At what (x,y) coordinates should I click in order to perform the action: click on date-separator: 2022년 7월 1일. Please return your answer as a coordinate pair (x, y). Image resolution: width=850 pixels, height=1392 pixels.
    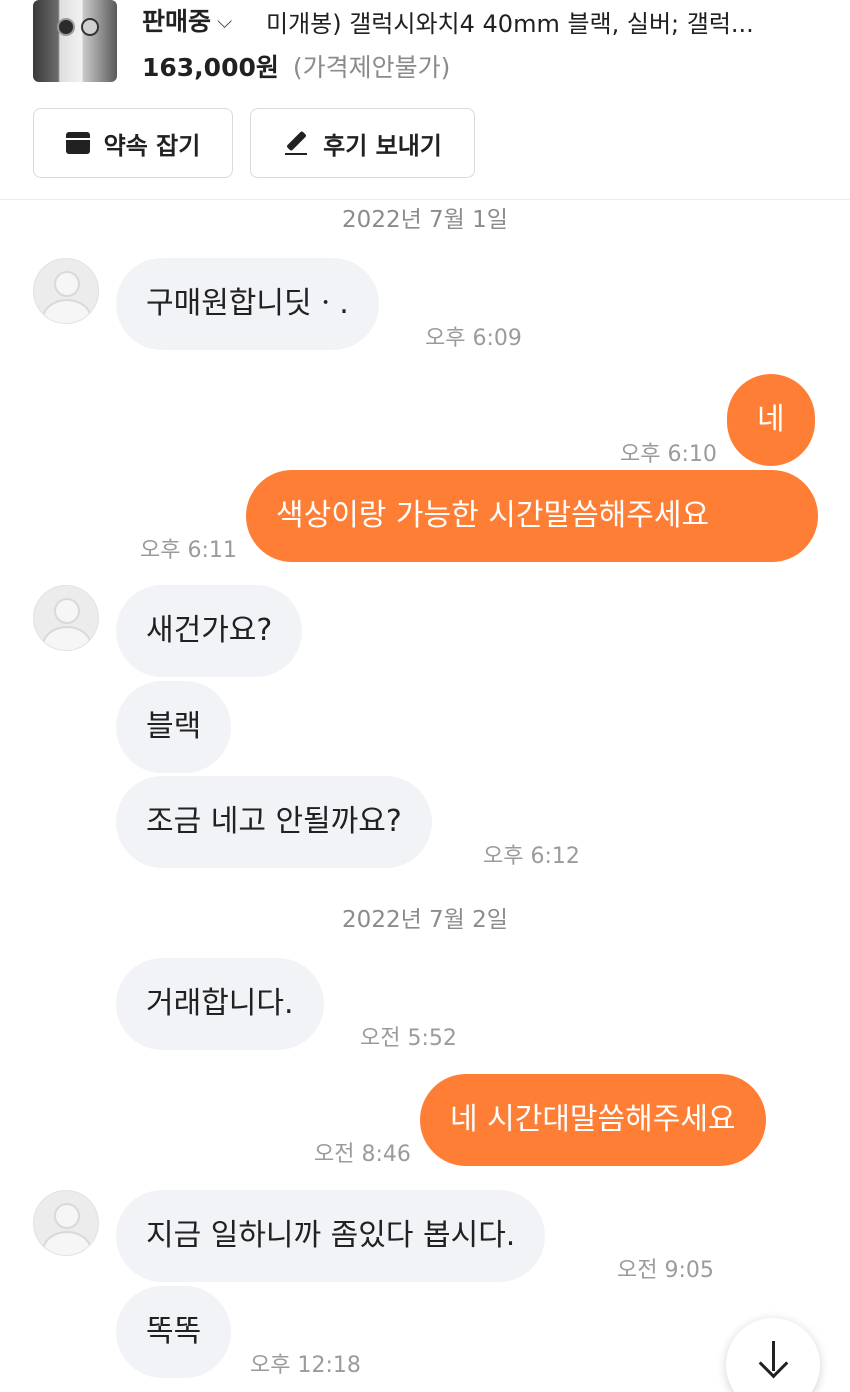
    Looking at the image, I should click on (425, 220).